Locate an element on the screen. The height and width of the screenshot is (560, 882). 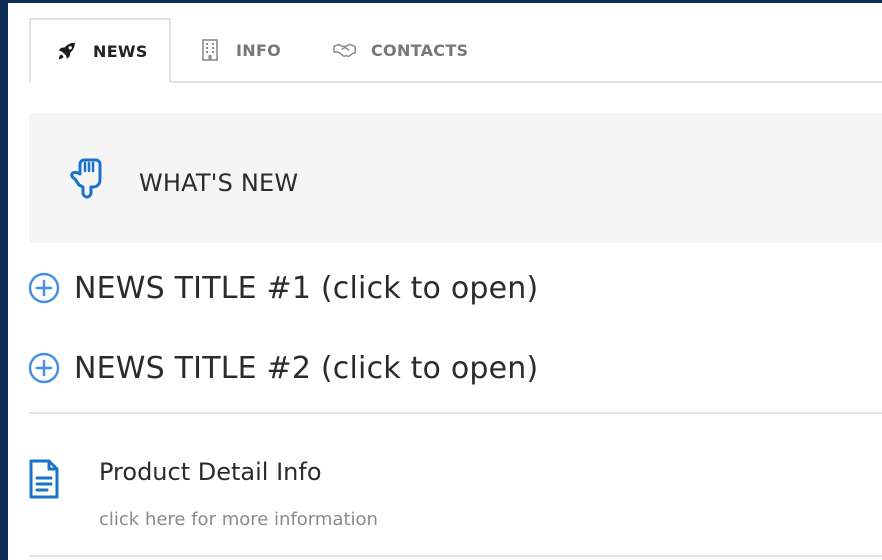
news-item-2-title: NEWS TITLE #2 (click to open) is located at coordinates (306, 368).